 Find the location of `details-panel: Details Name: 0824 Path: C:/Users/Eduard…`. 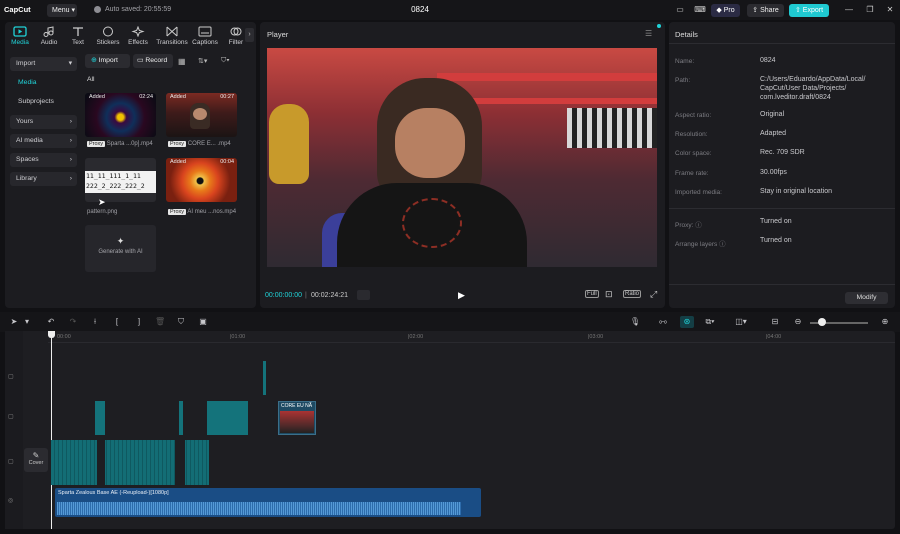

details-panel: Details Name: 0824 Path: C:/Users/Eduard… is located at coordinates (782, 165).